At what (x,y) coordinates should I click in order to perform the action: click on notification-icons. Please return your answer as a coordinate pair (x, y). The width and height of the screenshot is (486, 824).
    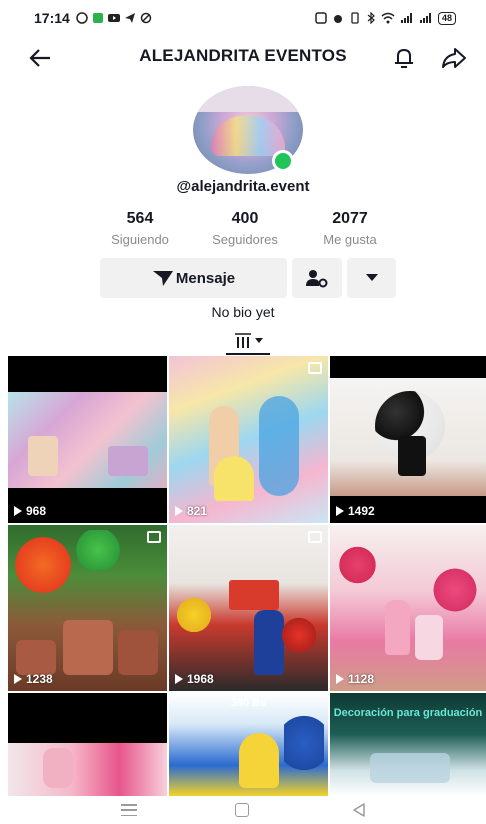
    Looking at the image, I should click on (114, 18).